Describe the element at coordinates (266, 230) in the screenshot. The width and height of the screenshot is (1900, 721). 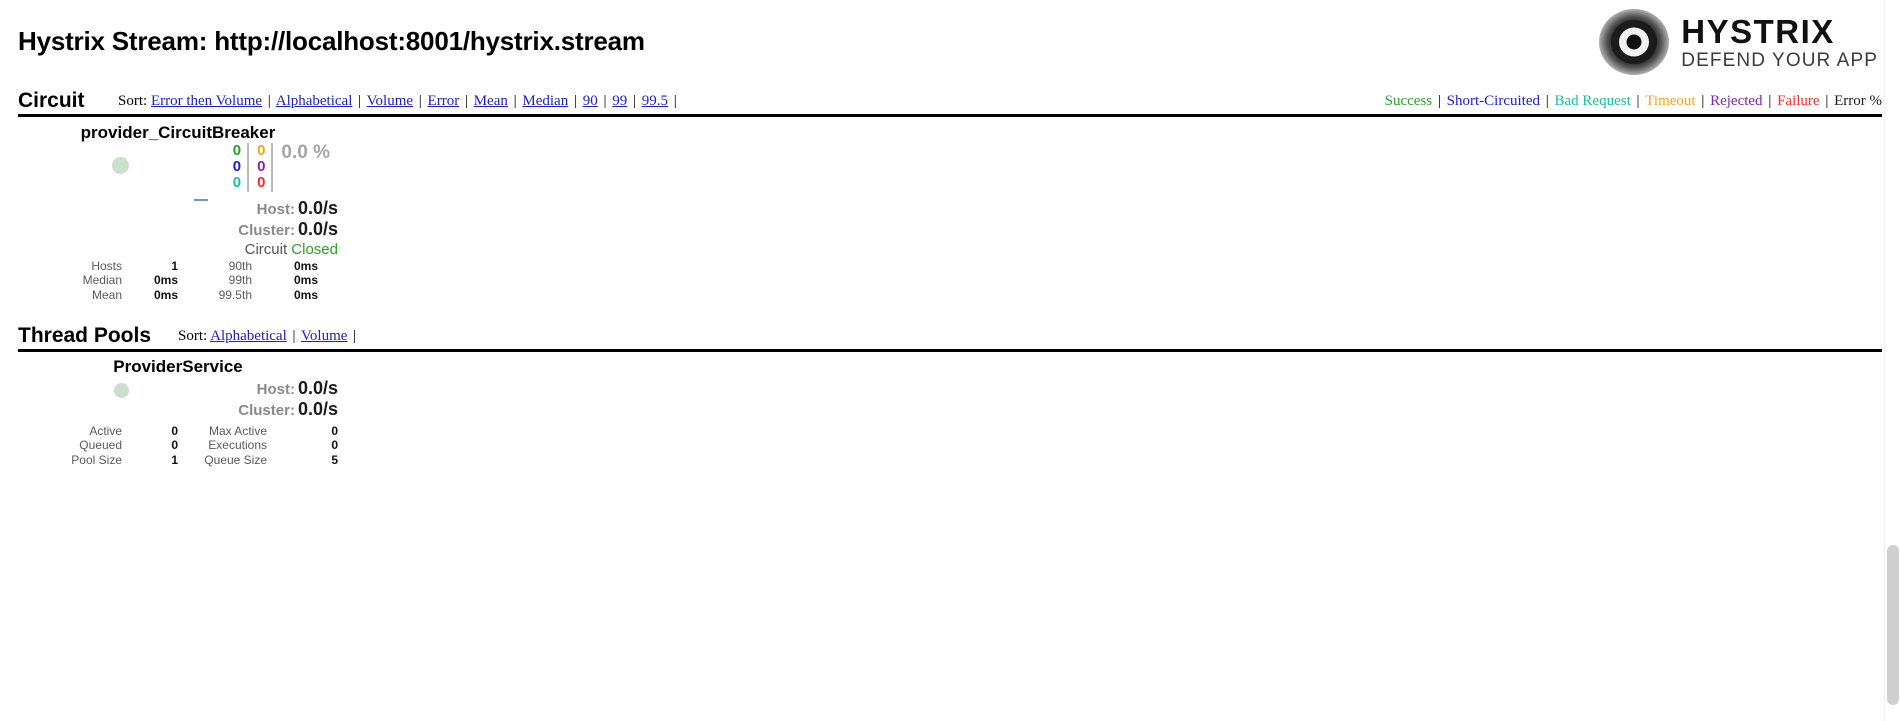
I see `circuit-cluster-label: Cluster:` at that location.